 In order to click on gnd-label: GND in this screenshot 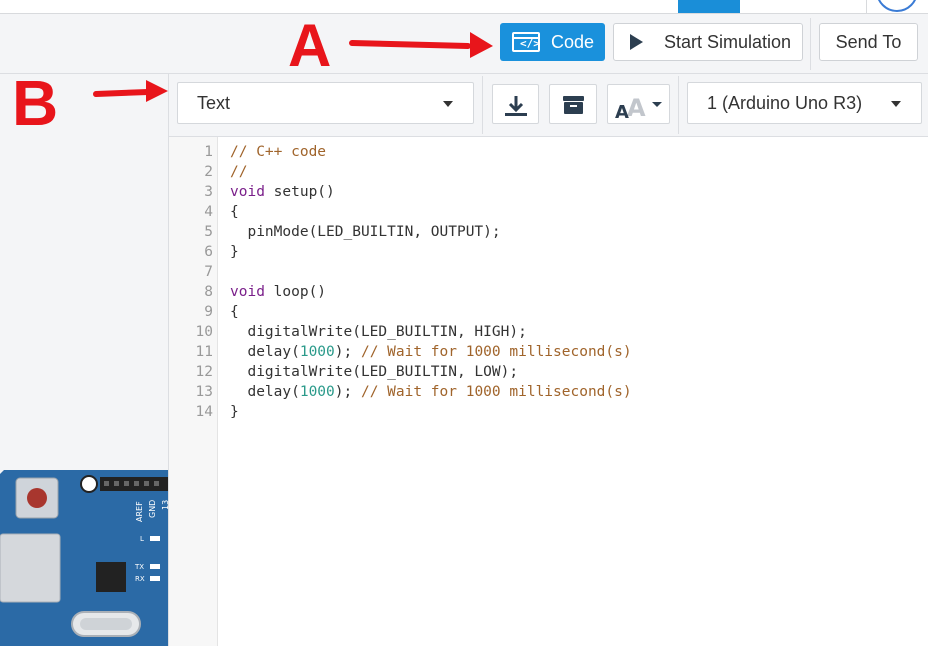, I will do `click(152, 509)`.